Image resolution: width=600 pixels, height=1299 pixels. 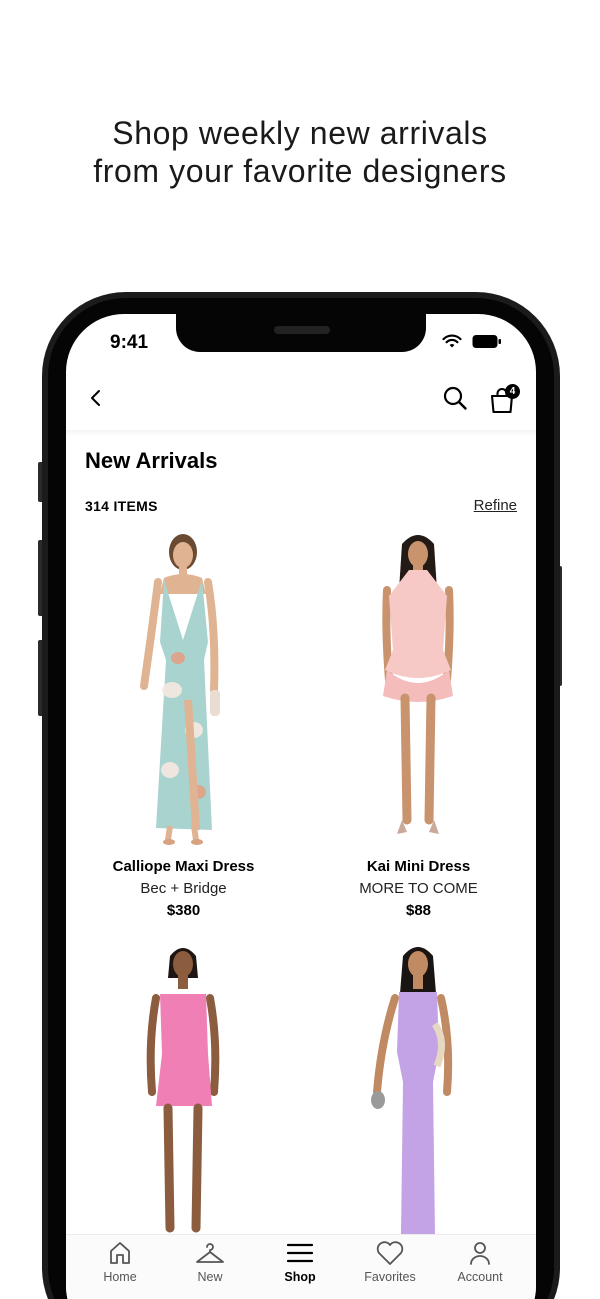 I want to click on tab-label: Favorites, so click(x=390, y=1277).